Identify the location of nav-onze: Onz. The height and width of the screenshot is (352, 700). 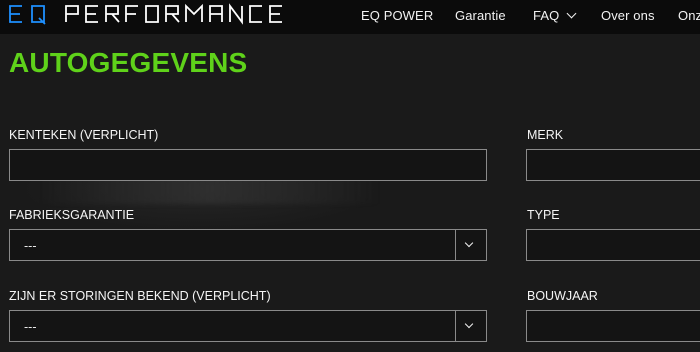
(689, 15).